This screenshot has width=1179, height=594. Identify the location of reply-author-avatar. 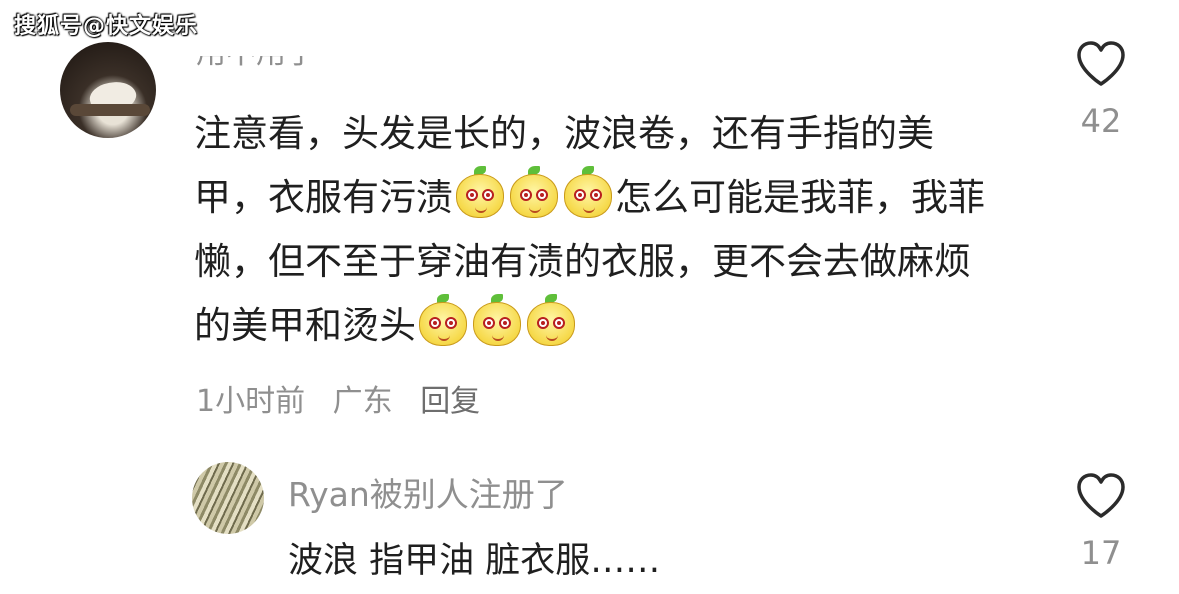
(228, 498).